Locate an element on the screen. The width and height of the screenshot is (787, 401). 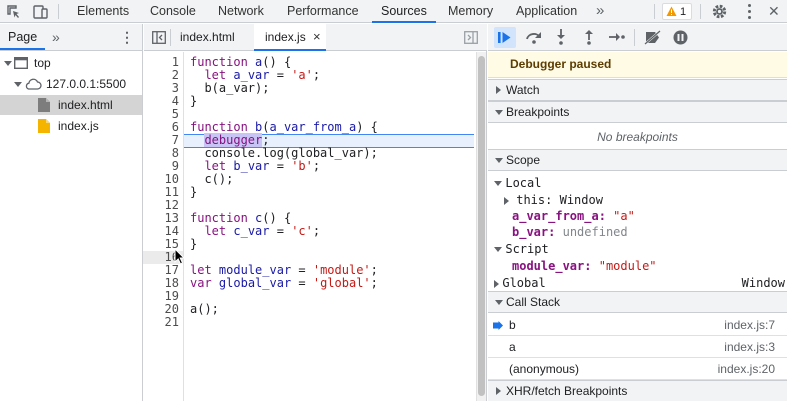
debugger-paused-banner: Debugger paused is located at coordinates (637, 65).